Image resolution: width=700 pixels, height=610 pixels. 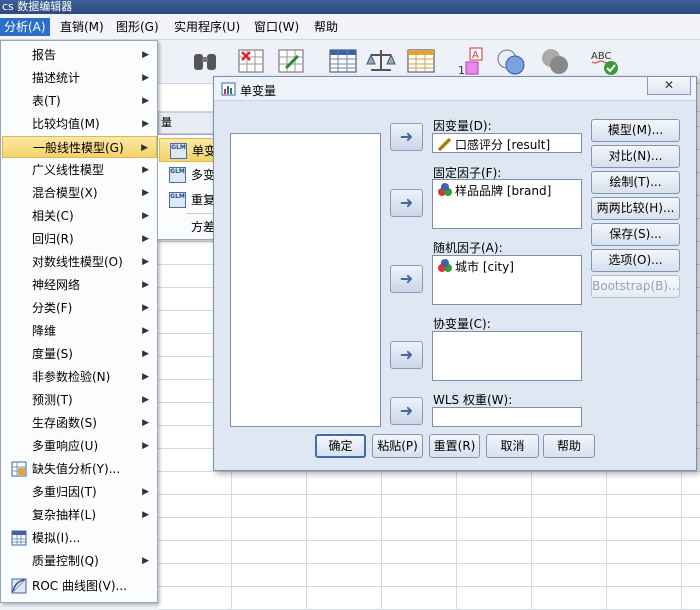 What do you see at coordinates (381, 61) in the screenshot?
I see `weight-cases-icon` at bounding box center [381, 61].